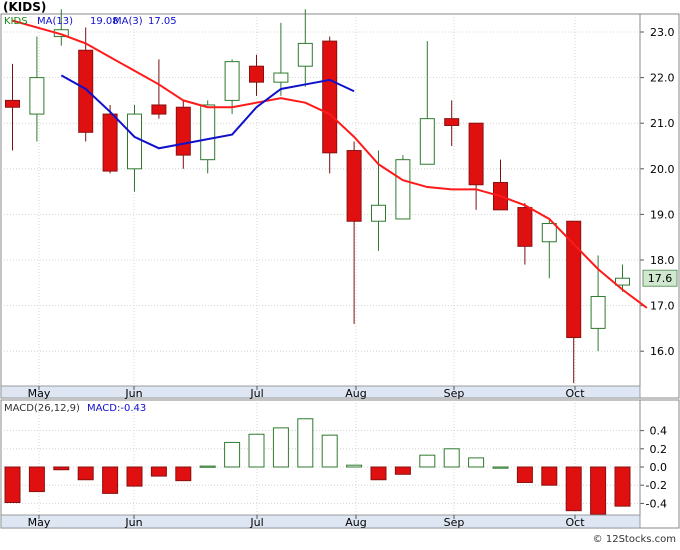 The height and width of the screenshot is (550, 680). What do you see at coordinates (656, 485) in the screenshot?
I see `macd-tick-label: -0.2` at bounding box center [656, 485].